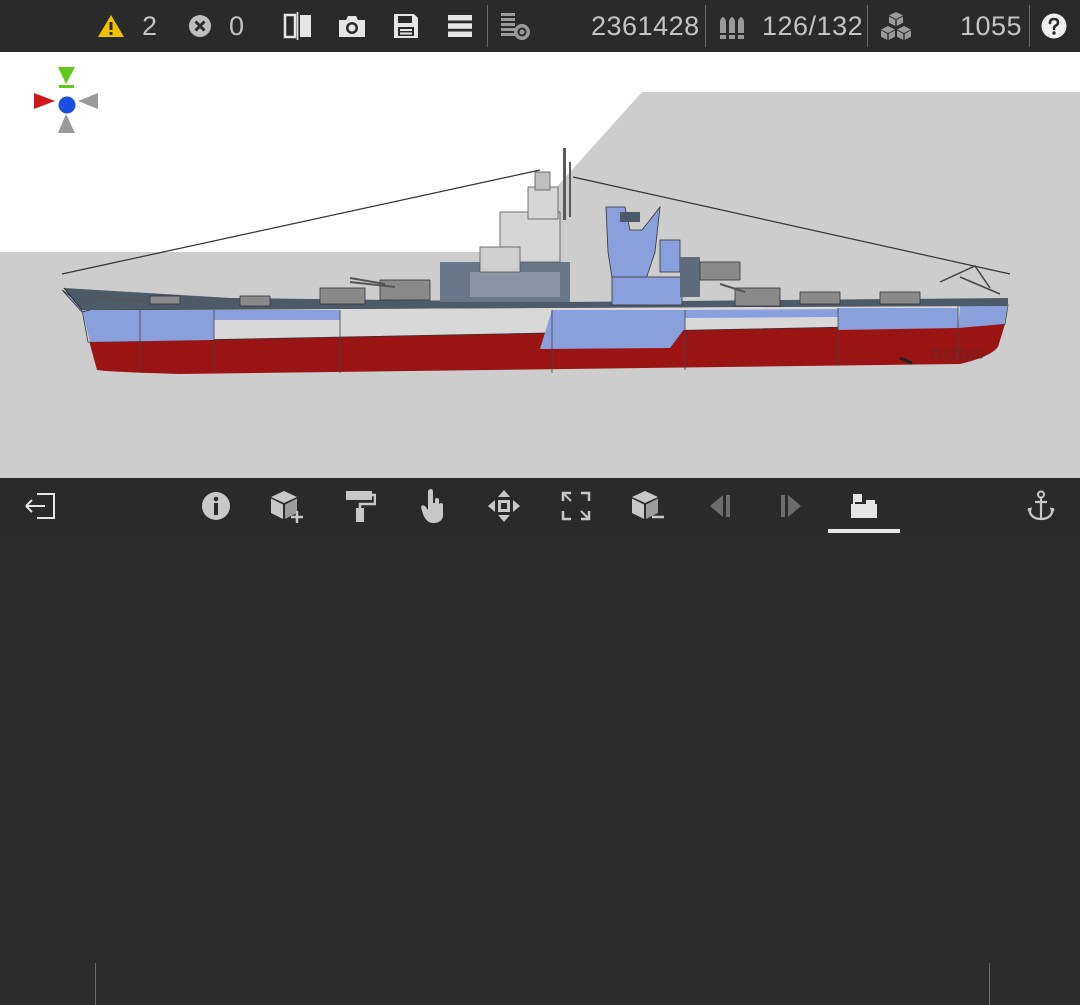 This screenshot has width=1080, height=1005. I want to click on camera-icon, so click(352, 26).